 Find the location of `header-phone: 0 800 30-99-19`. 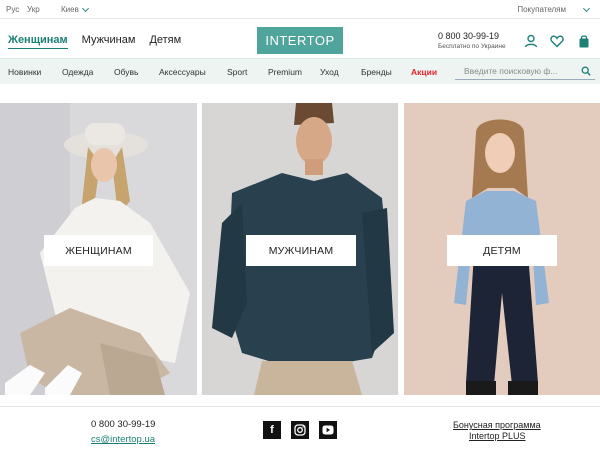

header-phone: 0 800 30-99-19 is located at coordinates (468, 36).